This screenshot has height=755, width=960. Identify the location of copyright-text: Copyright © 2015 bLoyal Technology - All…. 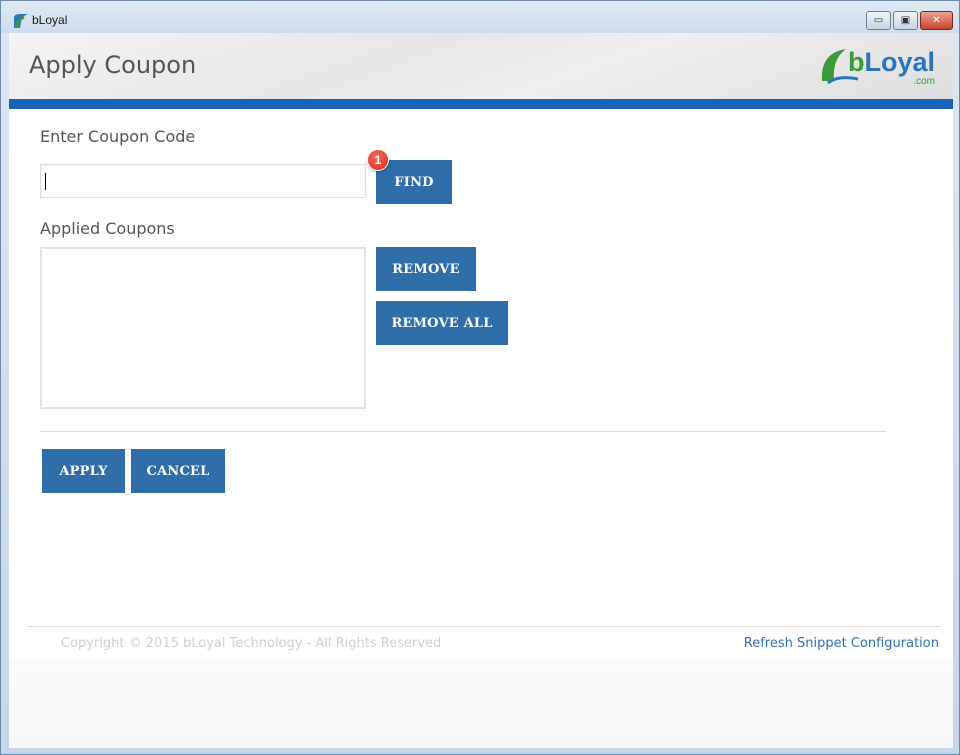
(251, 643).